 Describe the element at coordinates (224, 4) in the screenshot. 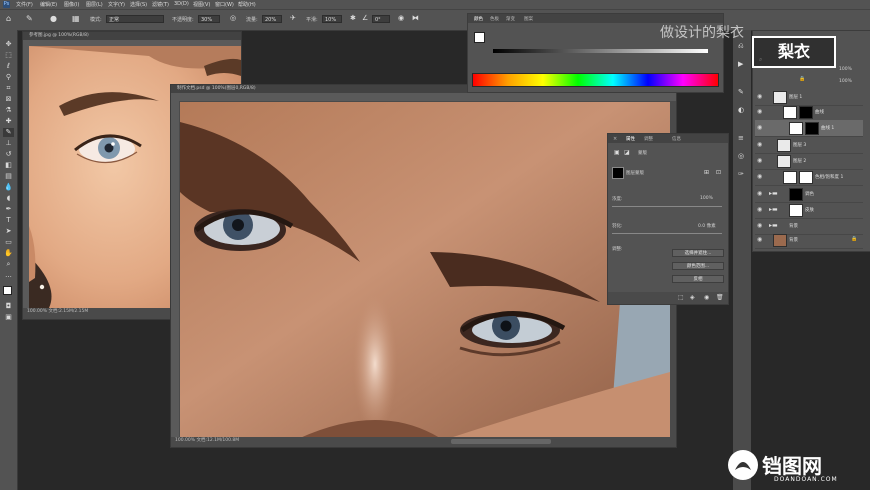

I see `menu-window: 窗口(W)` at that location.